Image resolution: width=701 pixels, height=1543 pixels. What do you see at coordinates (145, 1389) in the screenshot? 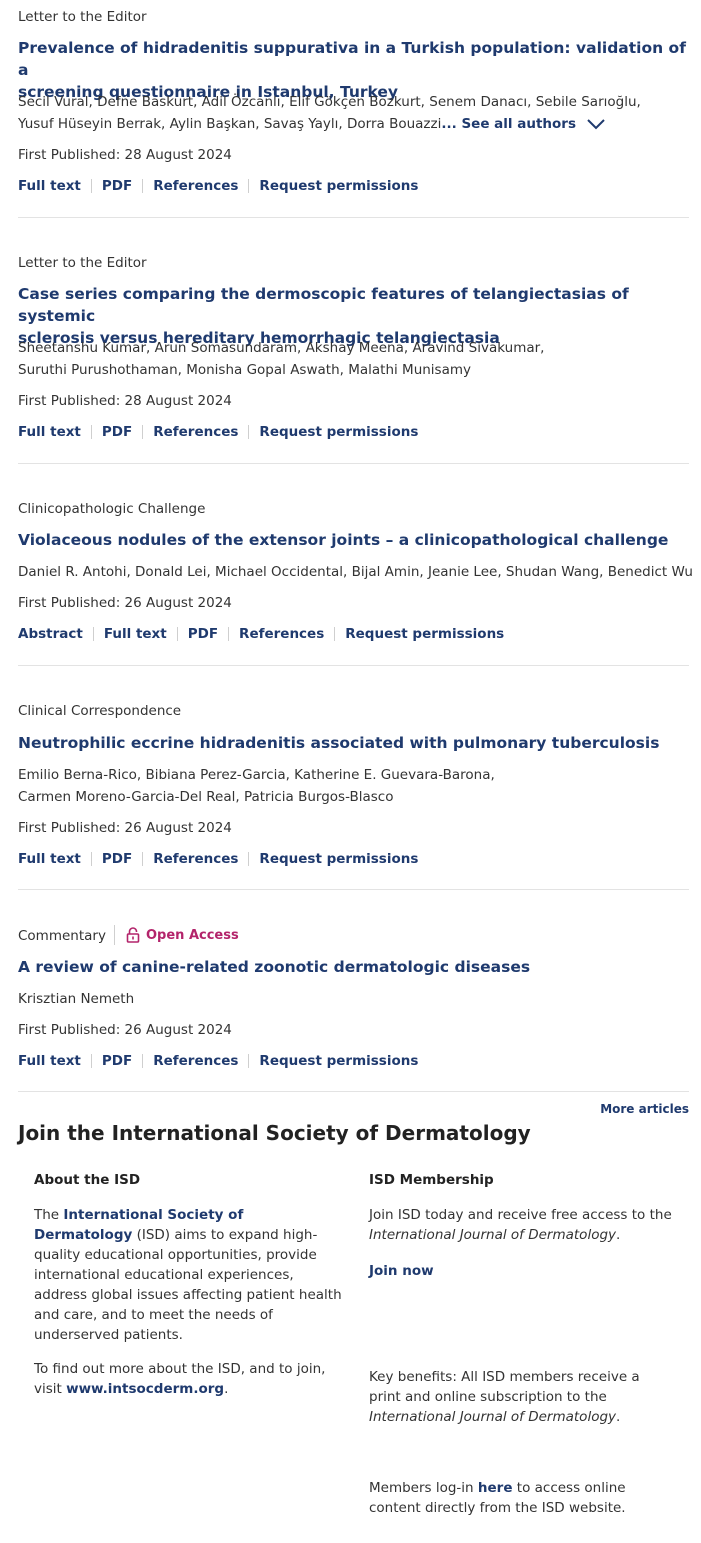
I see `intsocderm-link: www.intsocderm.org` at bounding box center [145, 1389].